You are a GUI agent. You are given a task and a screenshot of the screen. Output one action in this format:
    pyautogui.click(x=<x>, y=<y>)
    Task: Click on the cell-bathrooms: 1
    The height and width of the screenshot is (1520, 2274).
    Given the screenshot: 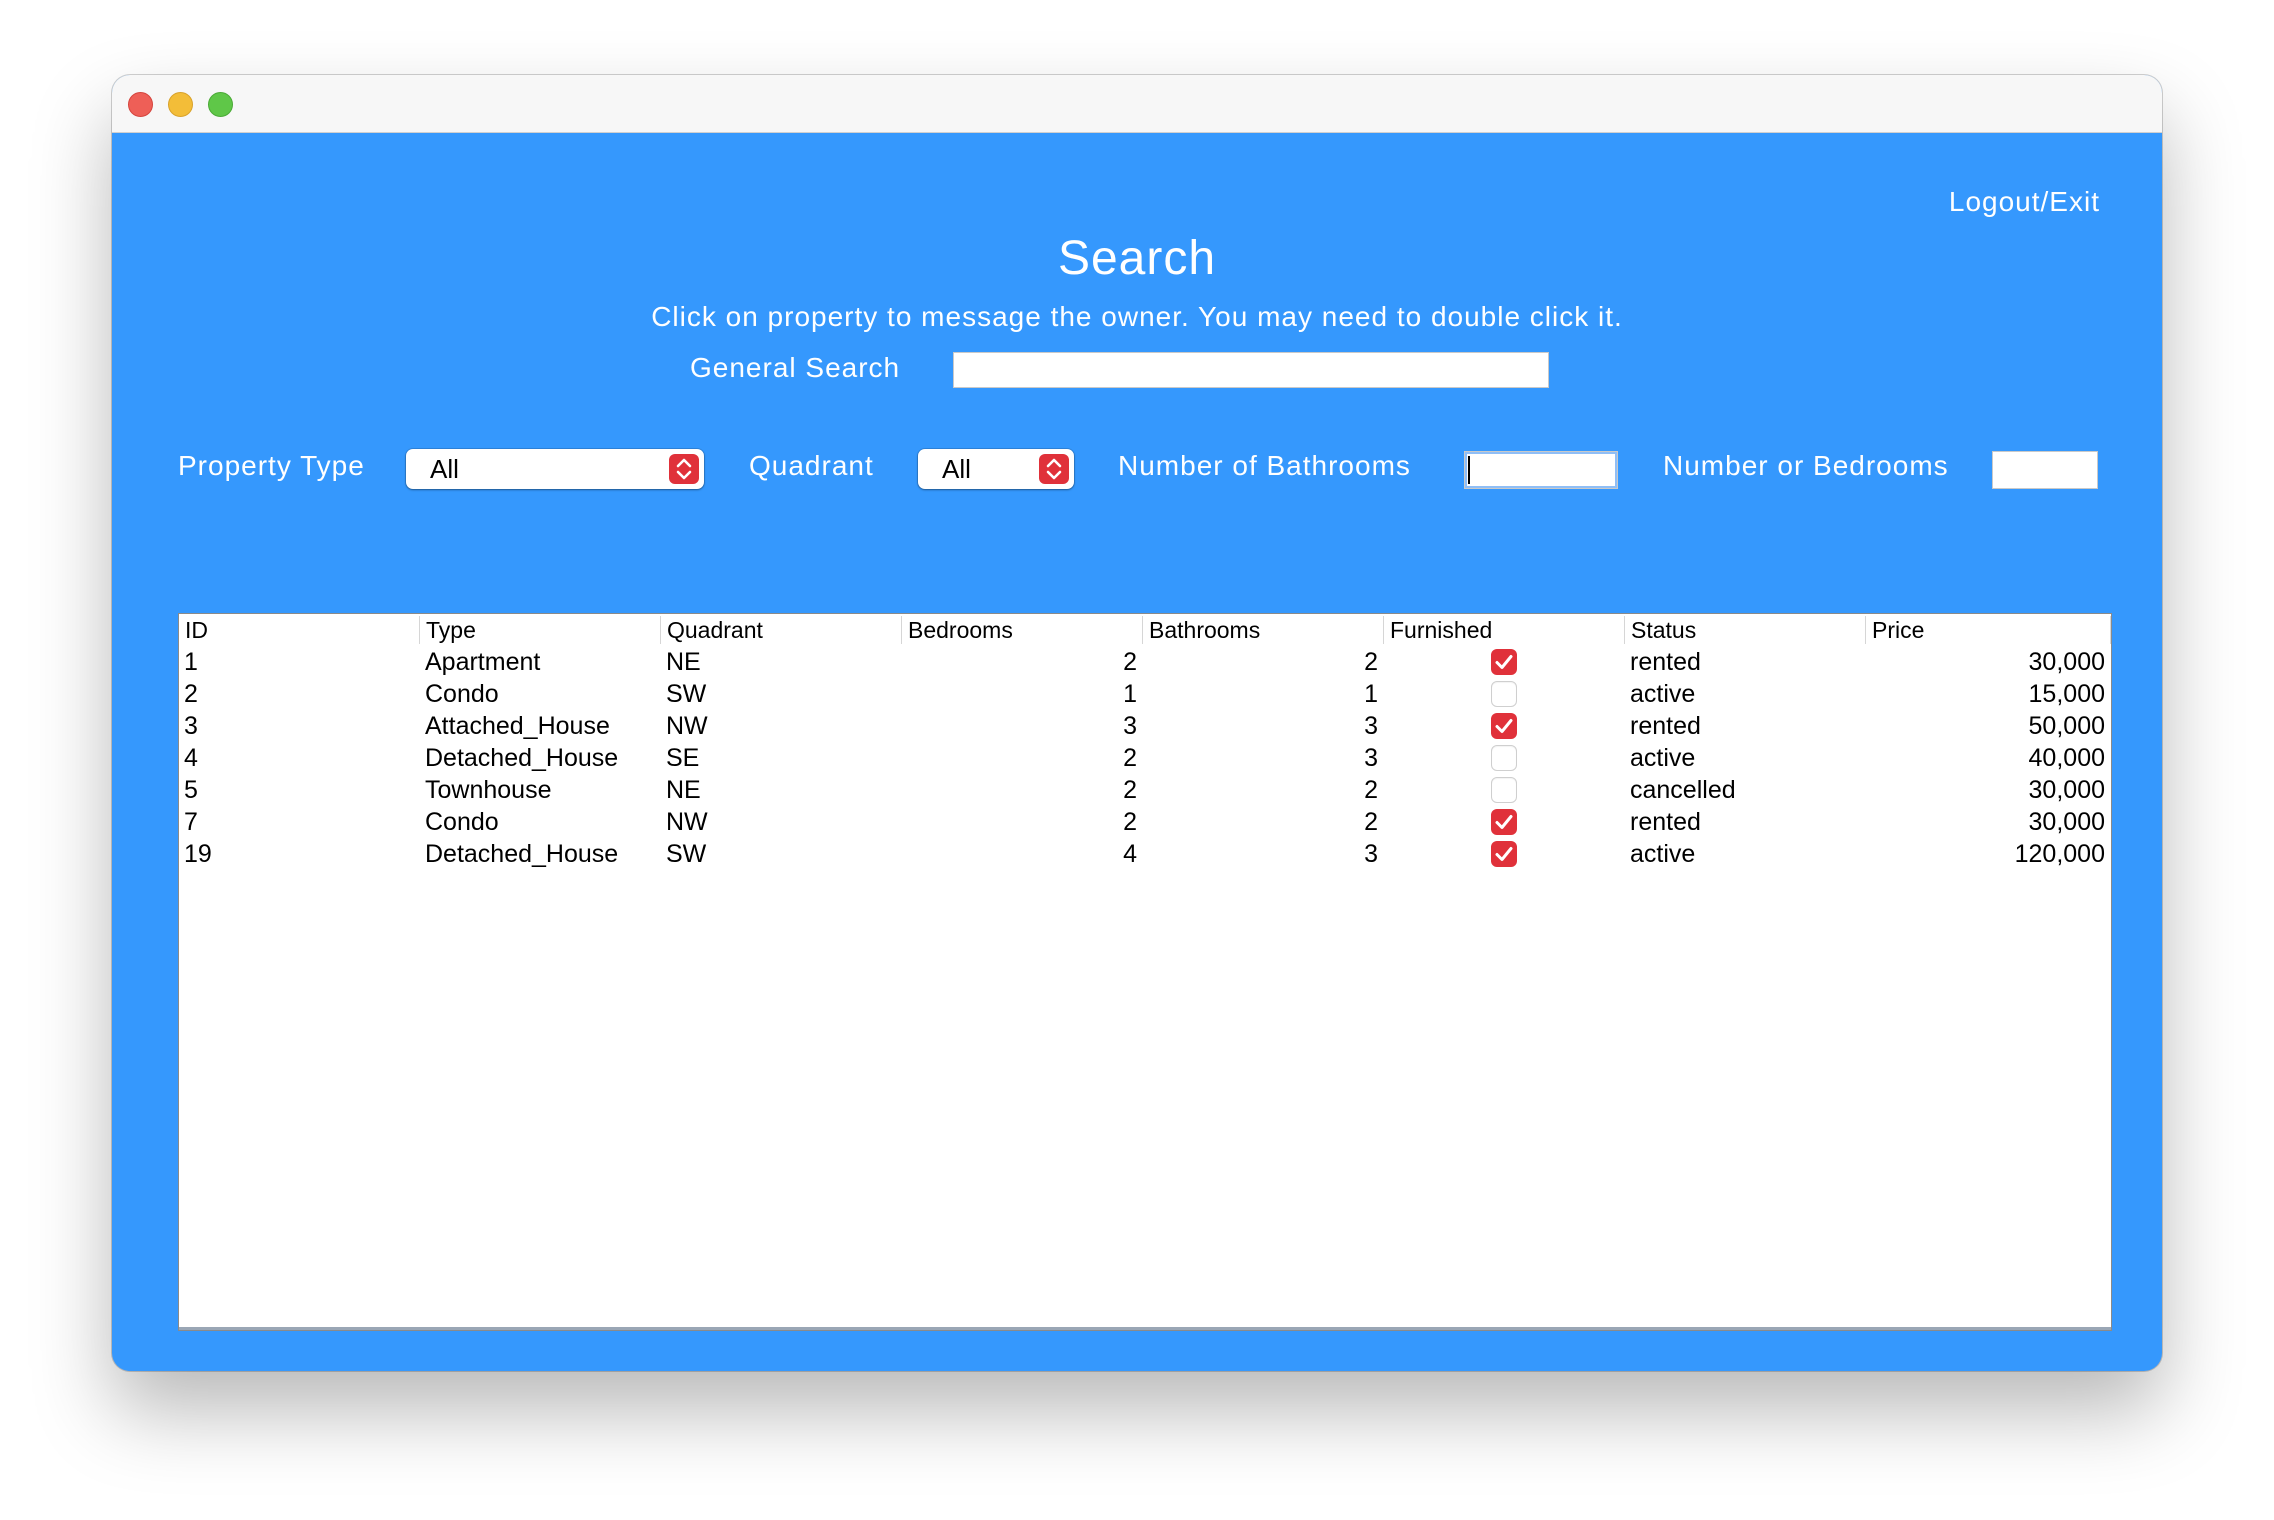 What is the action you would take?
    pyautogui.click(x=1371, y=694)
    